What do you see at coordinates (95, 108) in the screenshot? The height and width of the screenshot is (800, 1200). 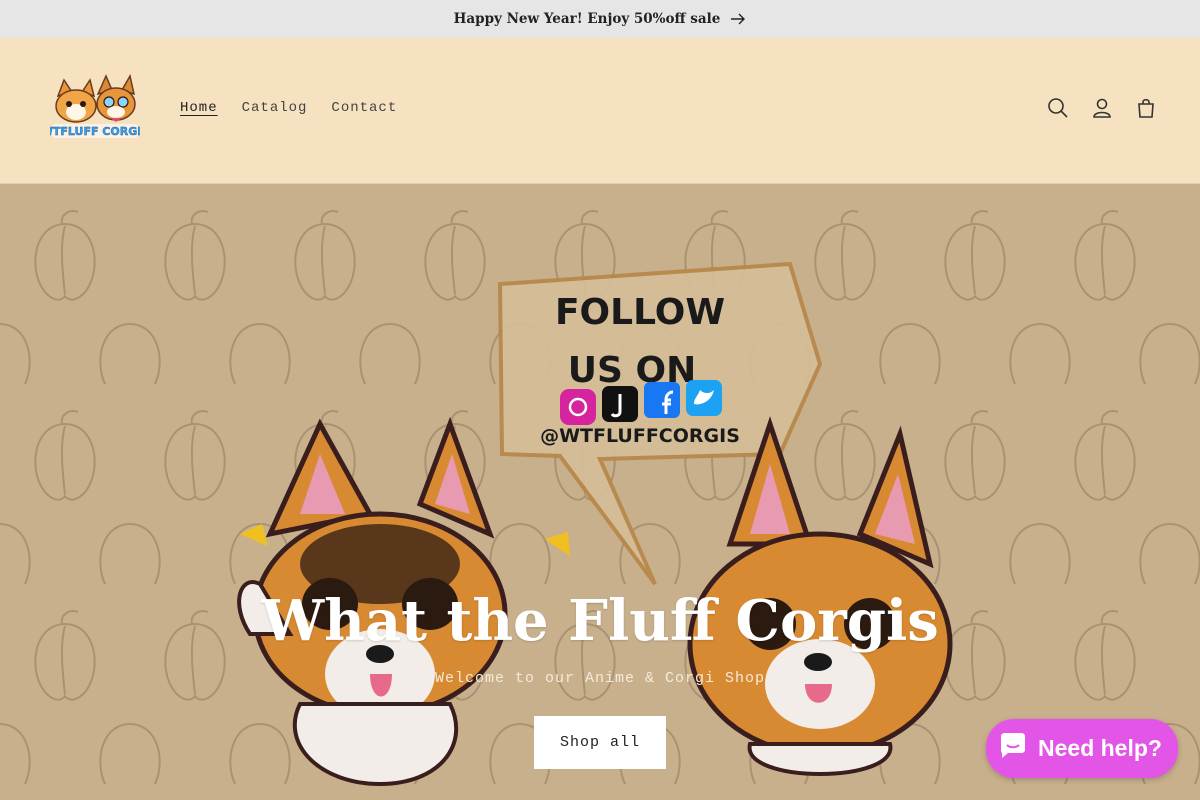 I see `site-logo: WTFLUFF CORGIS` at bounding box center [95, 108].